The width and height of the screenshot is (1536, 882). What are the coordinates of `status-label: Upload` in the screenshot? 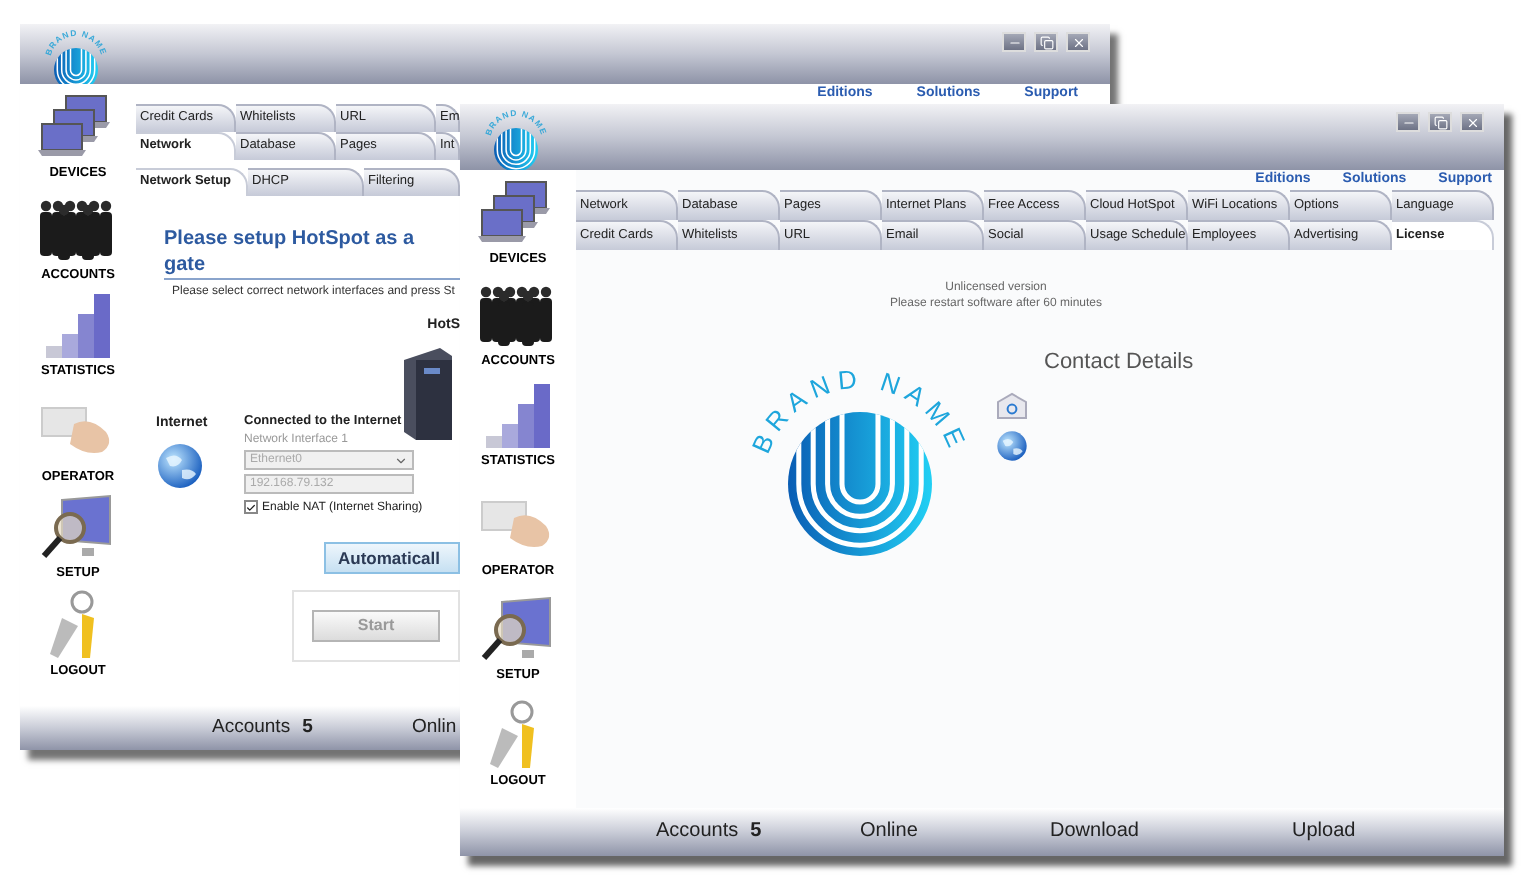 It's located at (1324, 832).